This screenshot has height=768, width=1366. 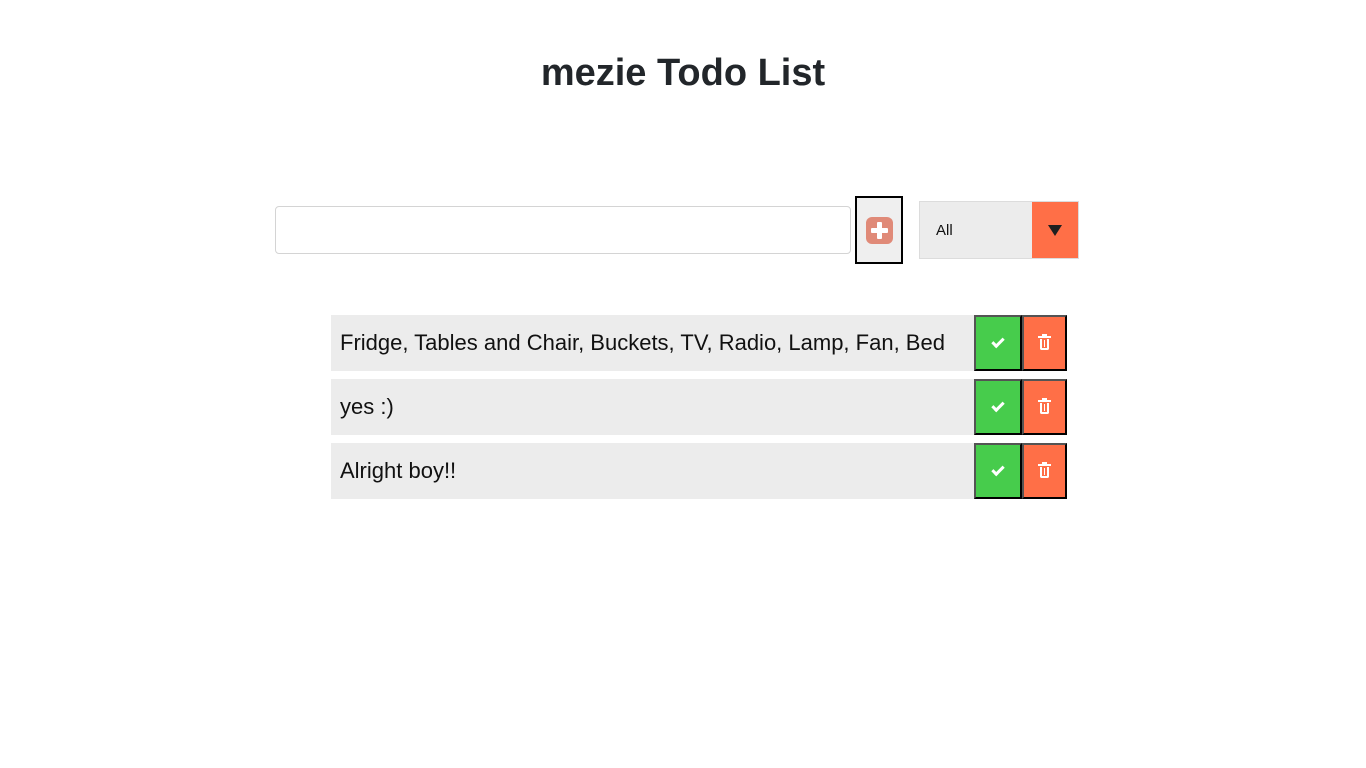 What do you see at coordinates (563, 230) in the screenshot?
I see `todo-input` at bounding box center [563, 230].